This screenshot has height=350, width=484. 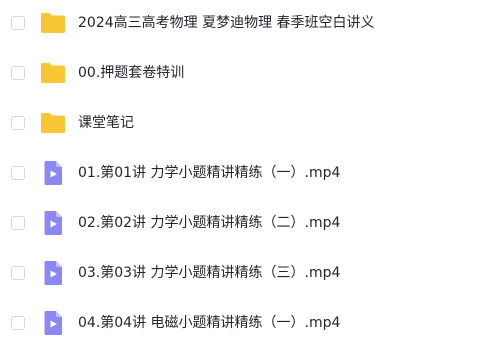 What do you see at coordinates (209, 223) in the screenshot?
I see `file-name: 02.第02讲 力学小题精讲精练（二）.mp4` at bounding box center [209, 223].